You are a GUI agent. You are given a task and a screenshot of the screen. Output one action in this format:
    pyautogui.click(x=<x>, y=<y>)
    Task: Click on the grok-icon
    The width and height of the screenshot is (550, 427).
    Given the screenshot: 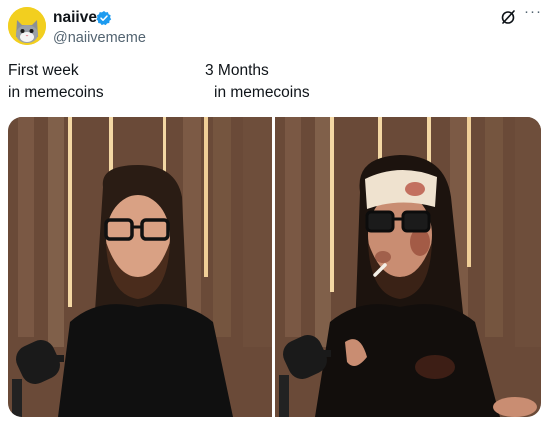 What is the action you would take?
    pyautogui.click(x=508, y=17)
    